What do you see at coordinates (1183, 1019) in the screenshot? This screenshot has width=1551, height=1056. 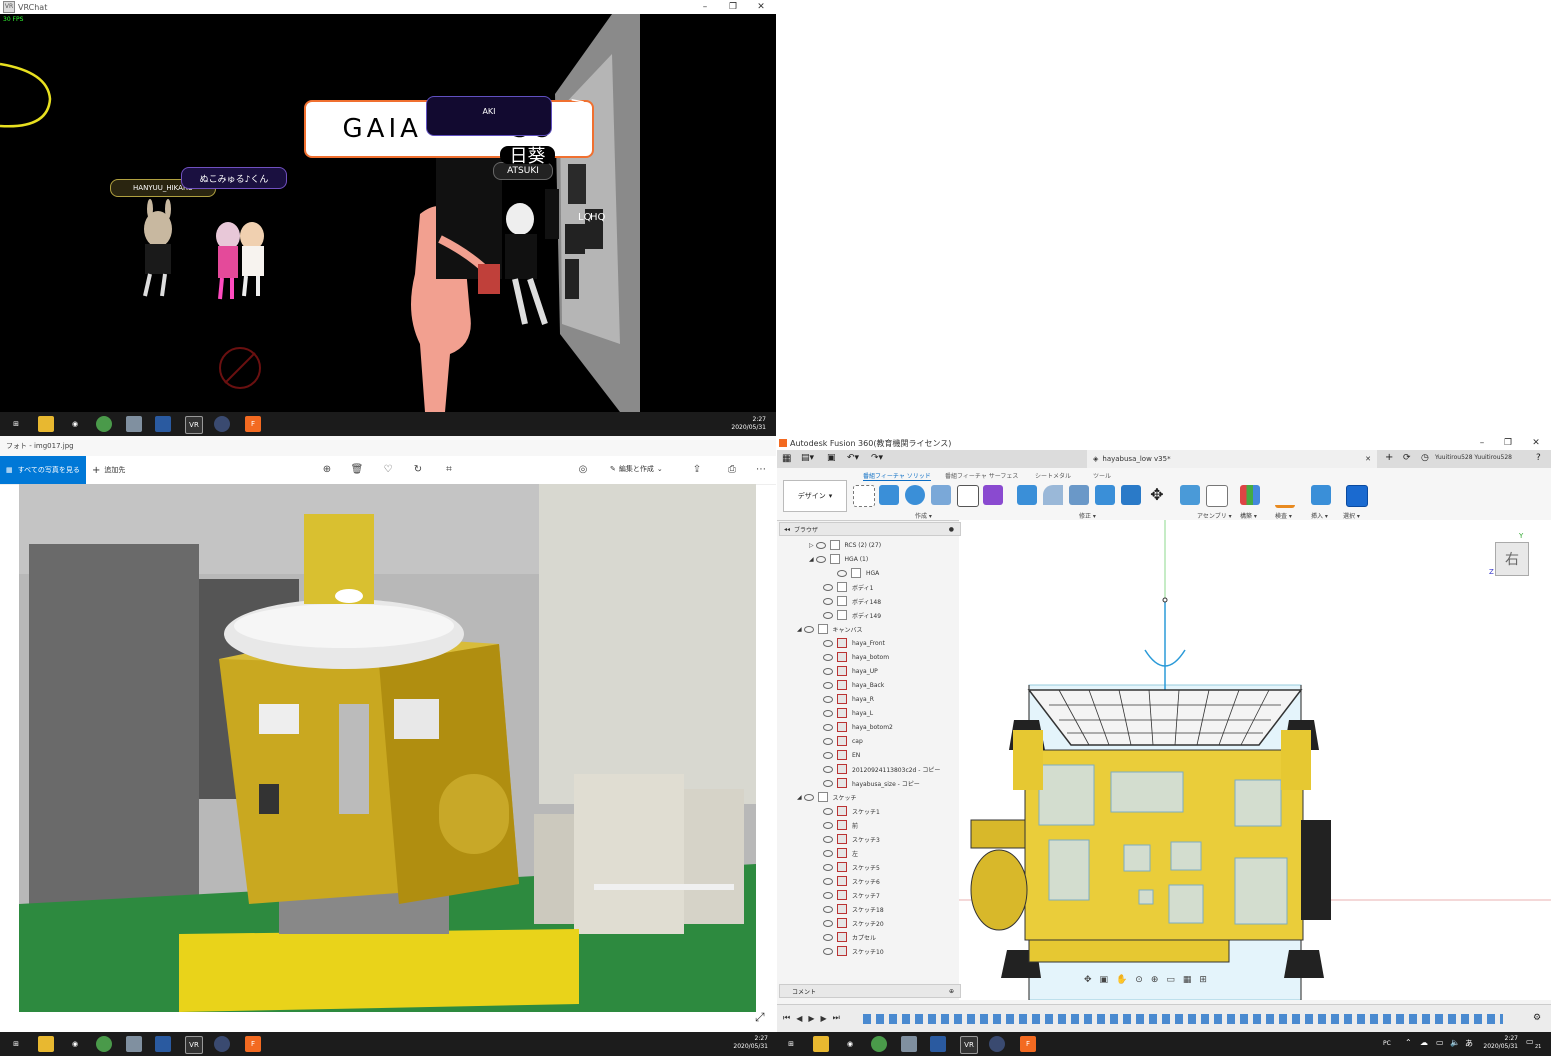 I see `timeline-features` at bounding box center [1183, 1019].